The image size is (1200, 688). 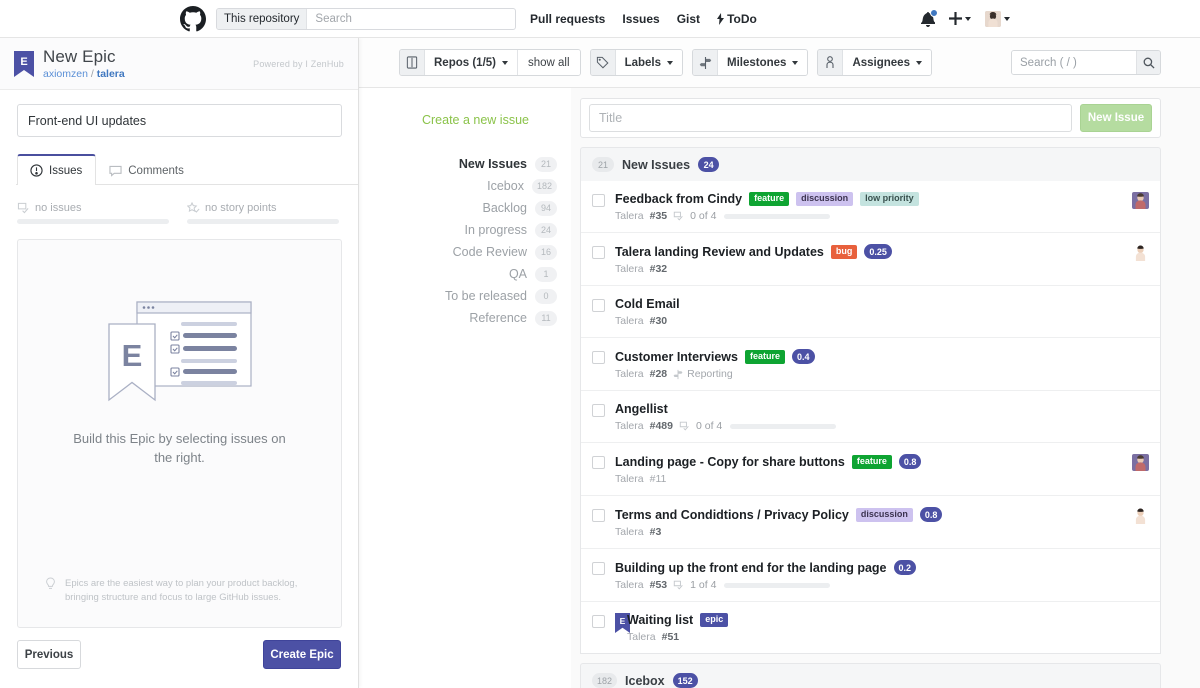 I want to click on section-header: 21 New Issues 24, so click(x=870, y=164).